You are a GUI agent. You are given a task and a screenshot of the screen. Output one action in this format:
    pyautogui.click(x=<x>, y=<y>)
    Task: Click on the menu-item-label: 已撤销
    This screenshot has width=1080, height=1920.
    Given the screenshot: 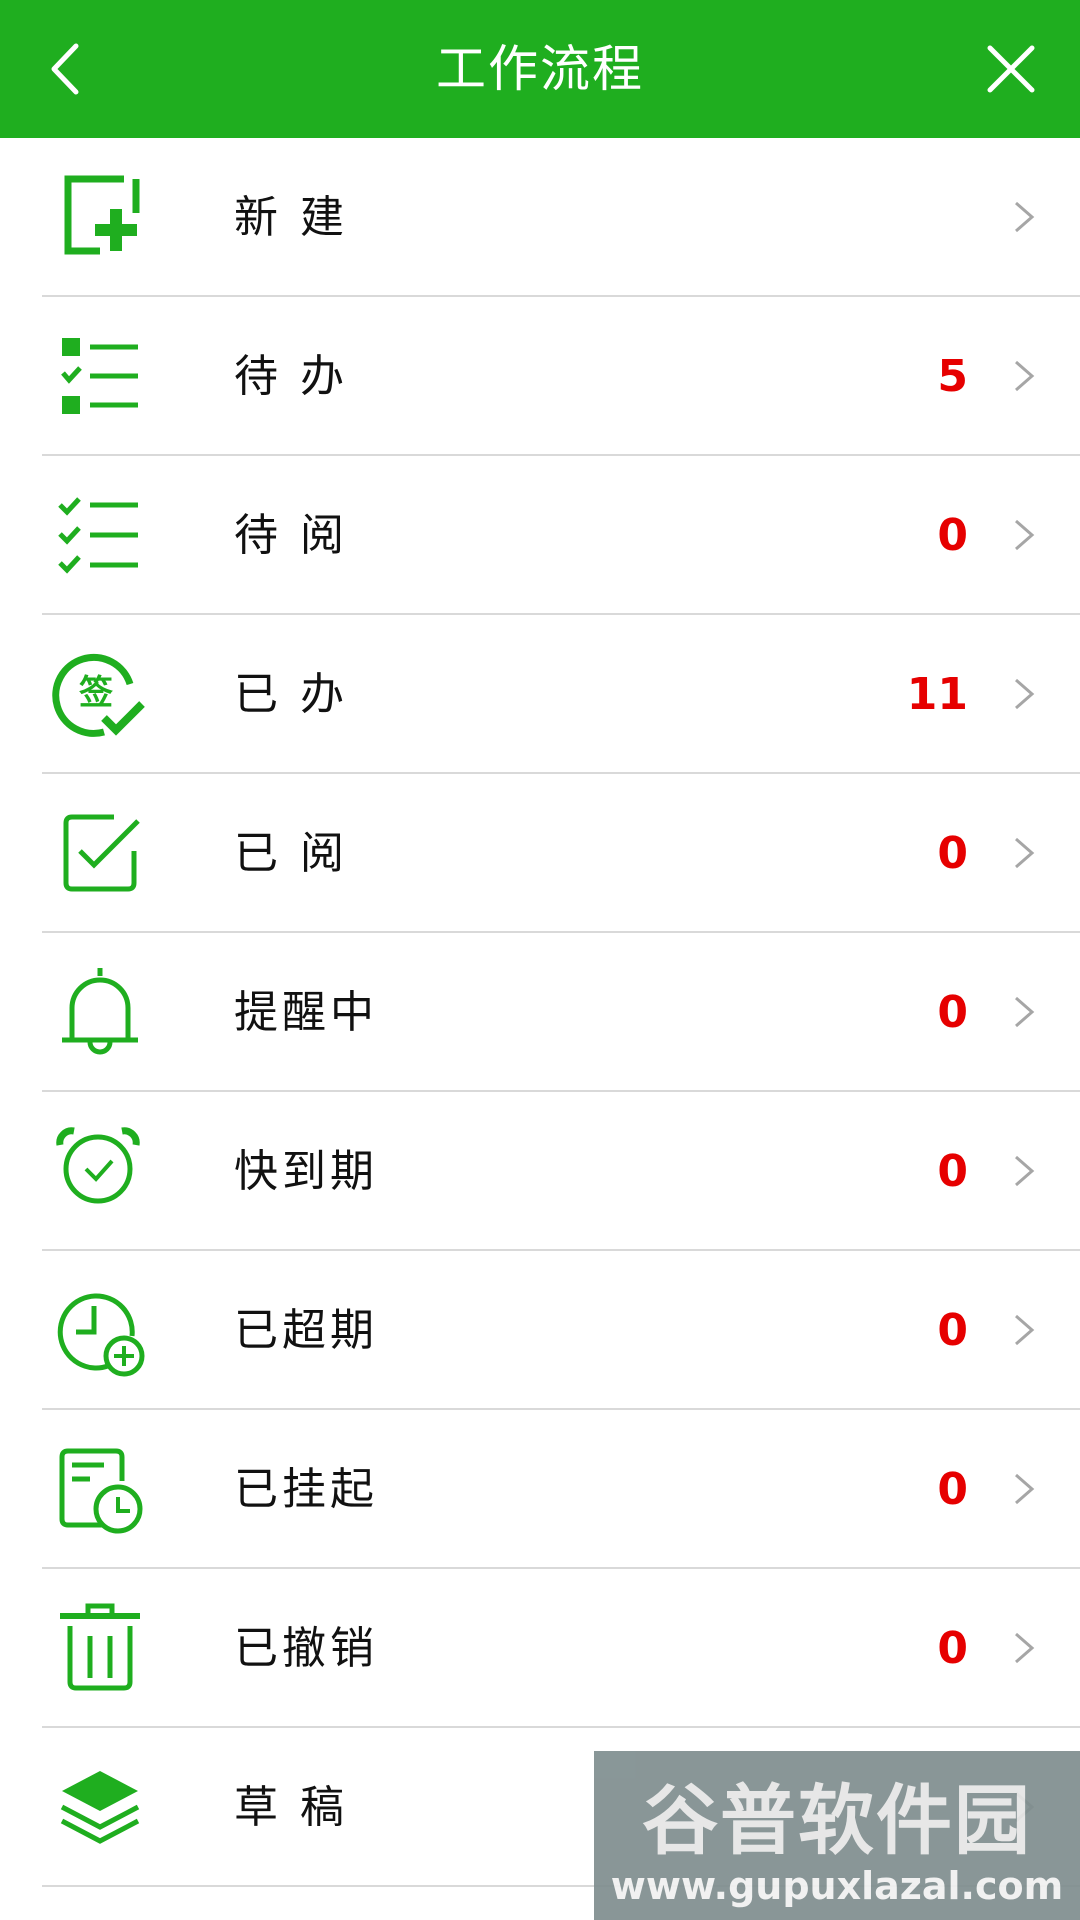 What is the action you would take?
    pyautogui.click(x=306, y=1648)
    